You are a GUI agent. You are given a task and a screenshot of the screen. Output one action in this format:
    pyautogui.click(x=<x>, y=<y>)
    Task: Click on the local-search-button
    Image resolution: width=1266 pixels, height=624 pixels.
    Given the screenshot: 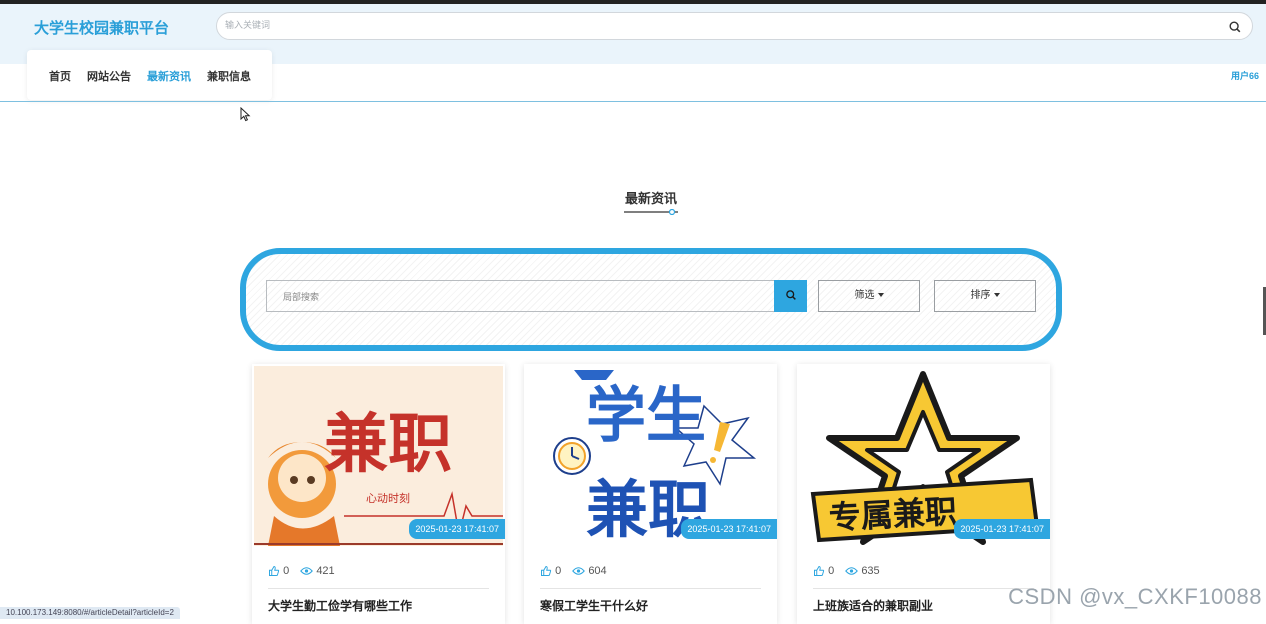 What is the action you would take?
    pyautogui.click(x=790, y=296)
    